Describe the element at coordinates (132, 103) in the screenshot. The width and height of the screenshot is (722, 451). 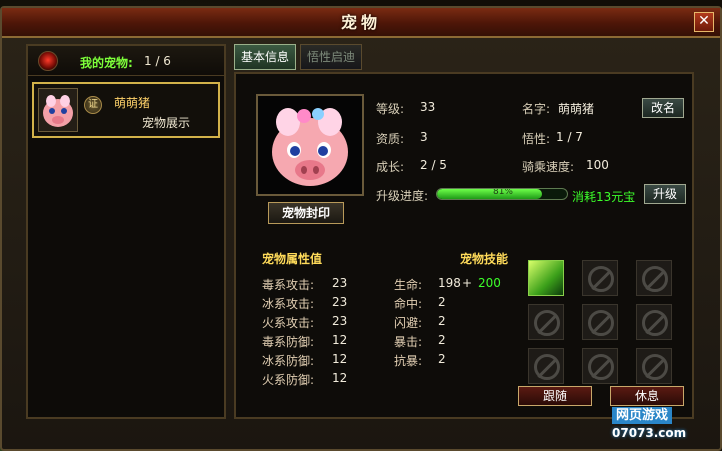
I see `pet-list-name: 萌萌猪` at that location.